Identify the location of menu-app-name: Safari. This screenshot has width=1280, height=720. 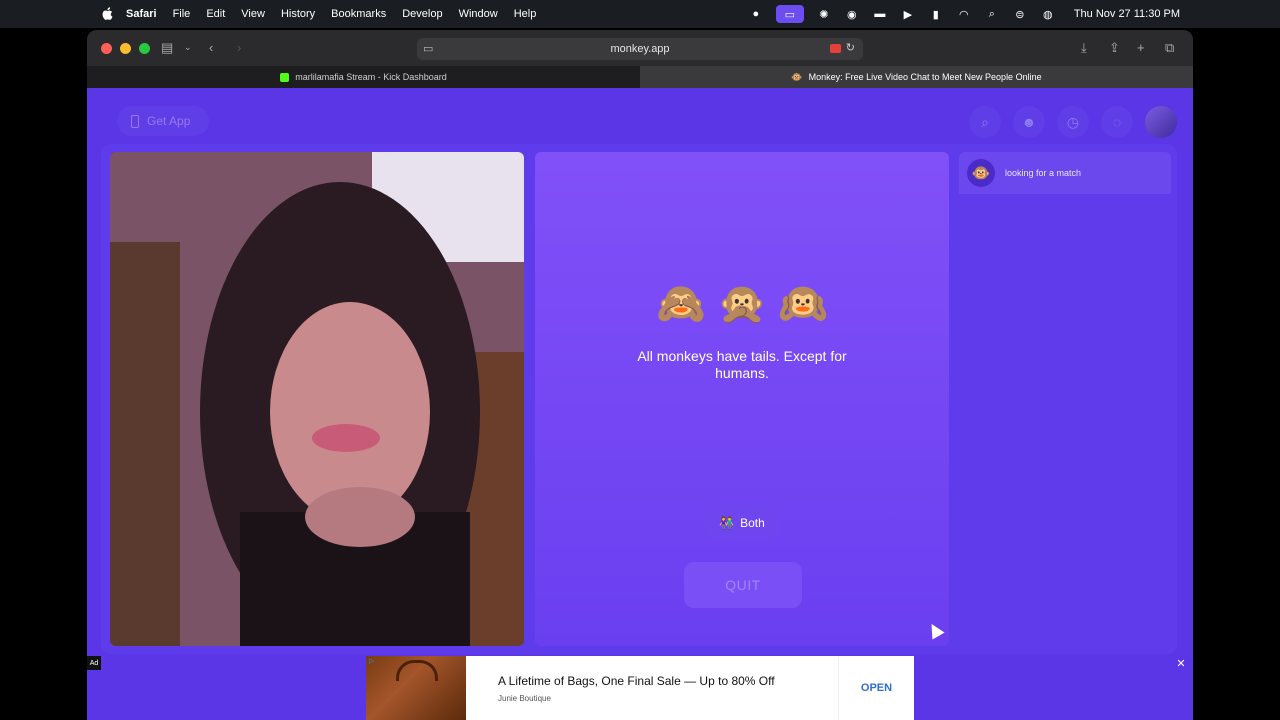
(141, 14).